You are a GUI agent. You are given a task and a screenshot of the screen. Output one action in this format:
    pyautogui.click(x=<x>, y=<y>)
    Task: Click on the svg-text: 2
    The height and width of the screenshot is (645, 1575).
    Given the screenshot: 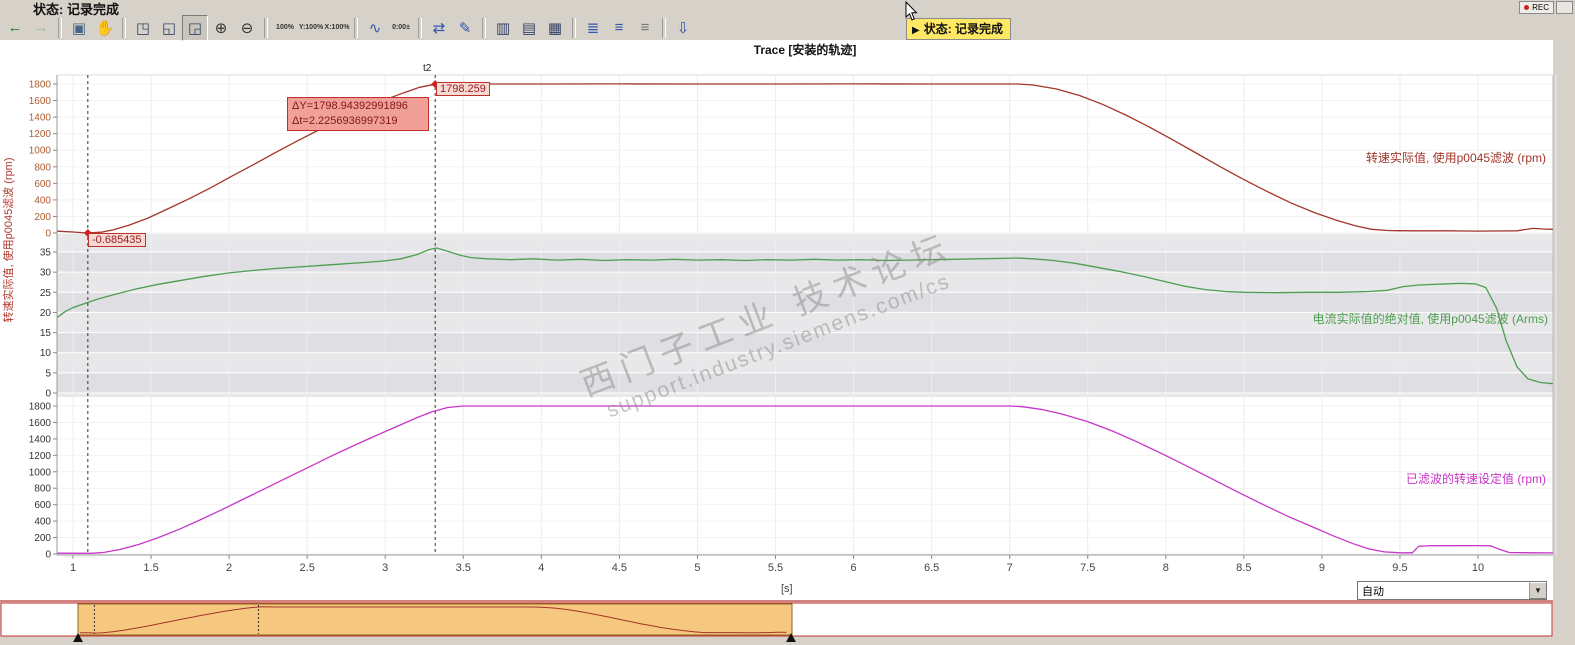 What is the action you would take?
    pyautogui.click(x=229, y=568)
    